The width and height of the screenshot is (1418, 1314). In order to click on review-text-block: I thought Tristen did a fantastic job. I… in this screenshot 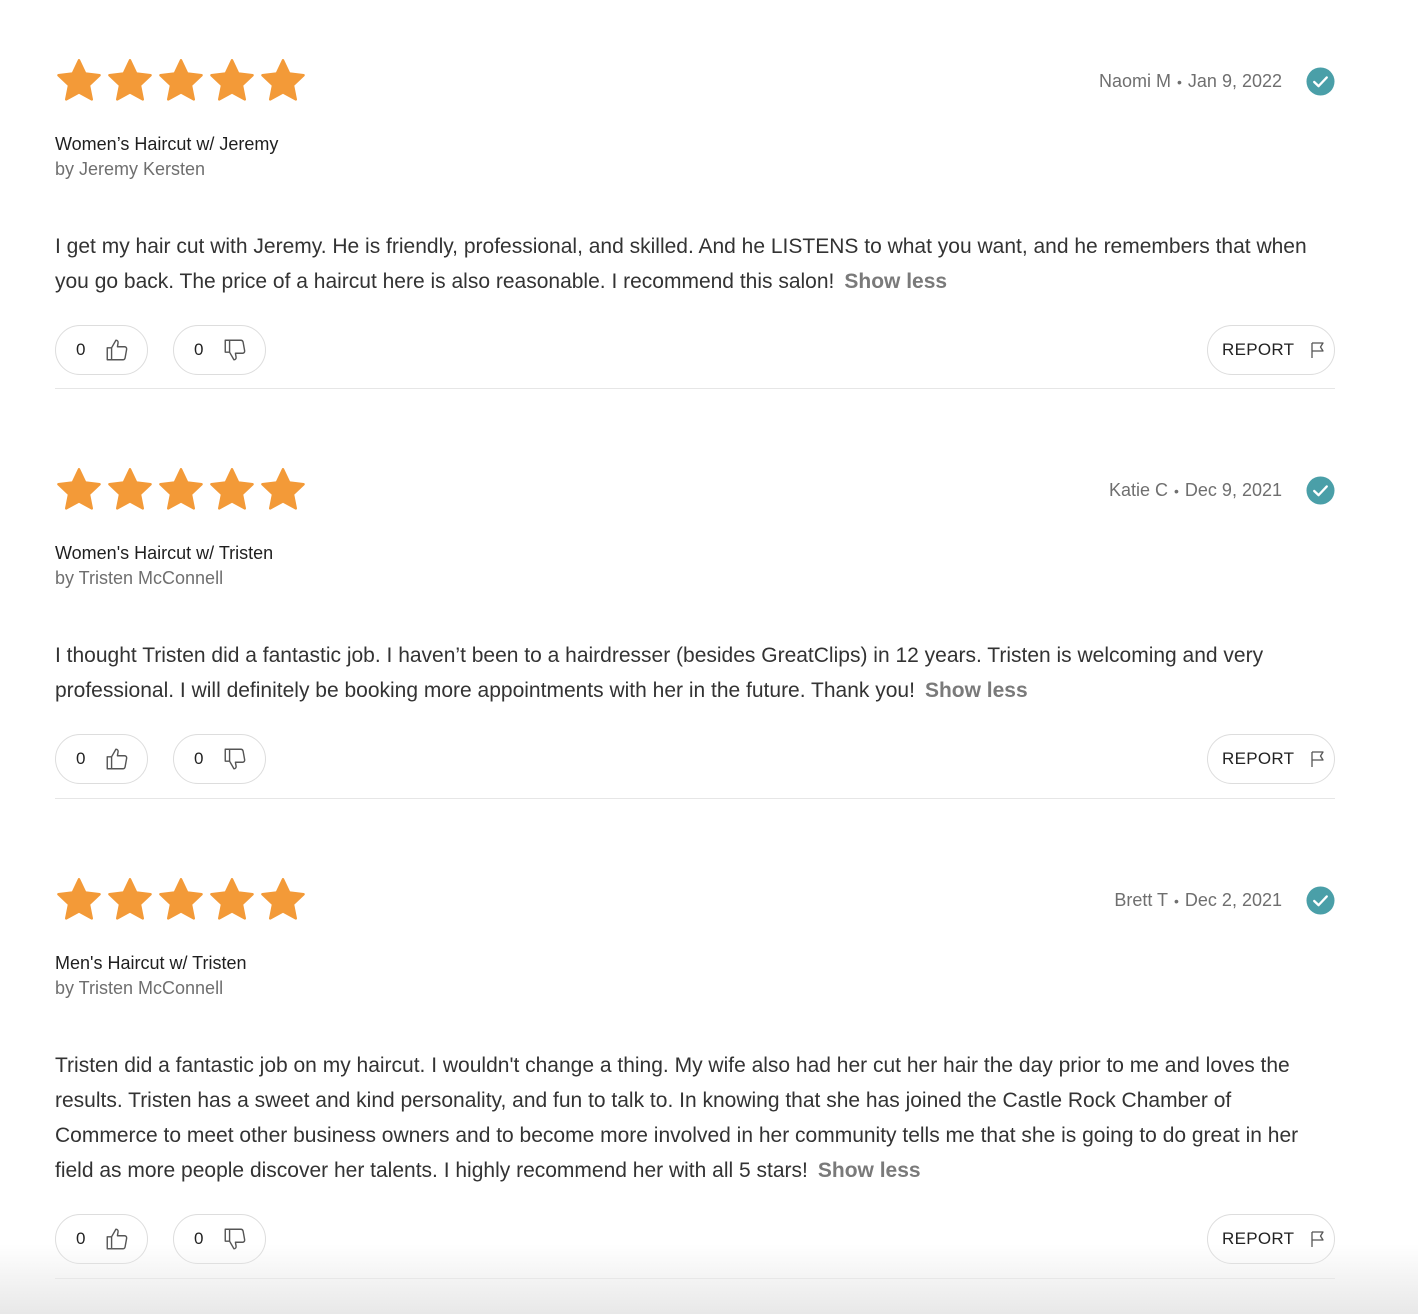, I will do `click(695, 673)`.